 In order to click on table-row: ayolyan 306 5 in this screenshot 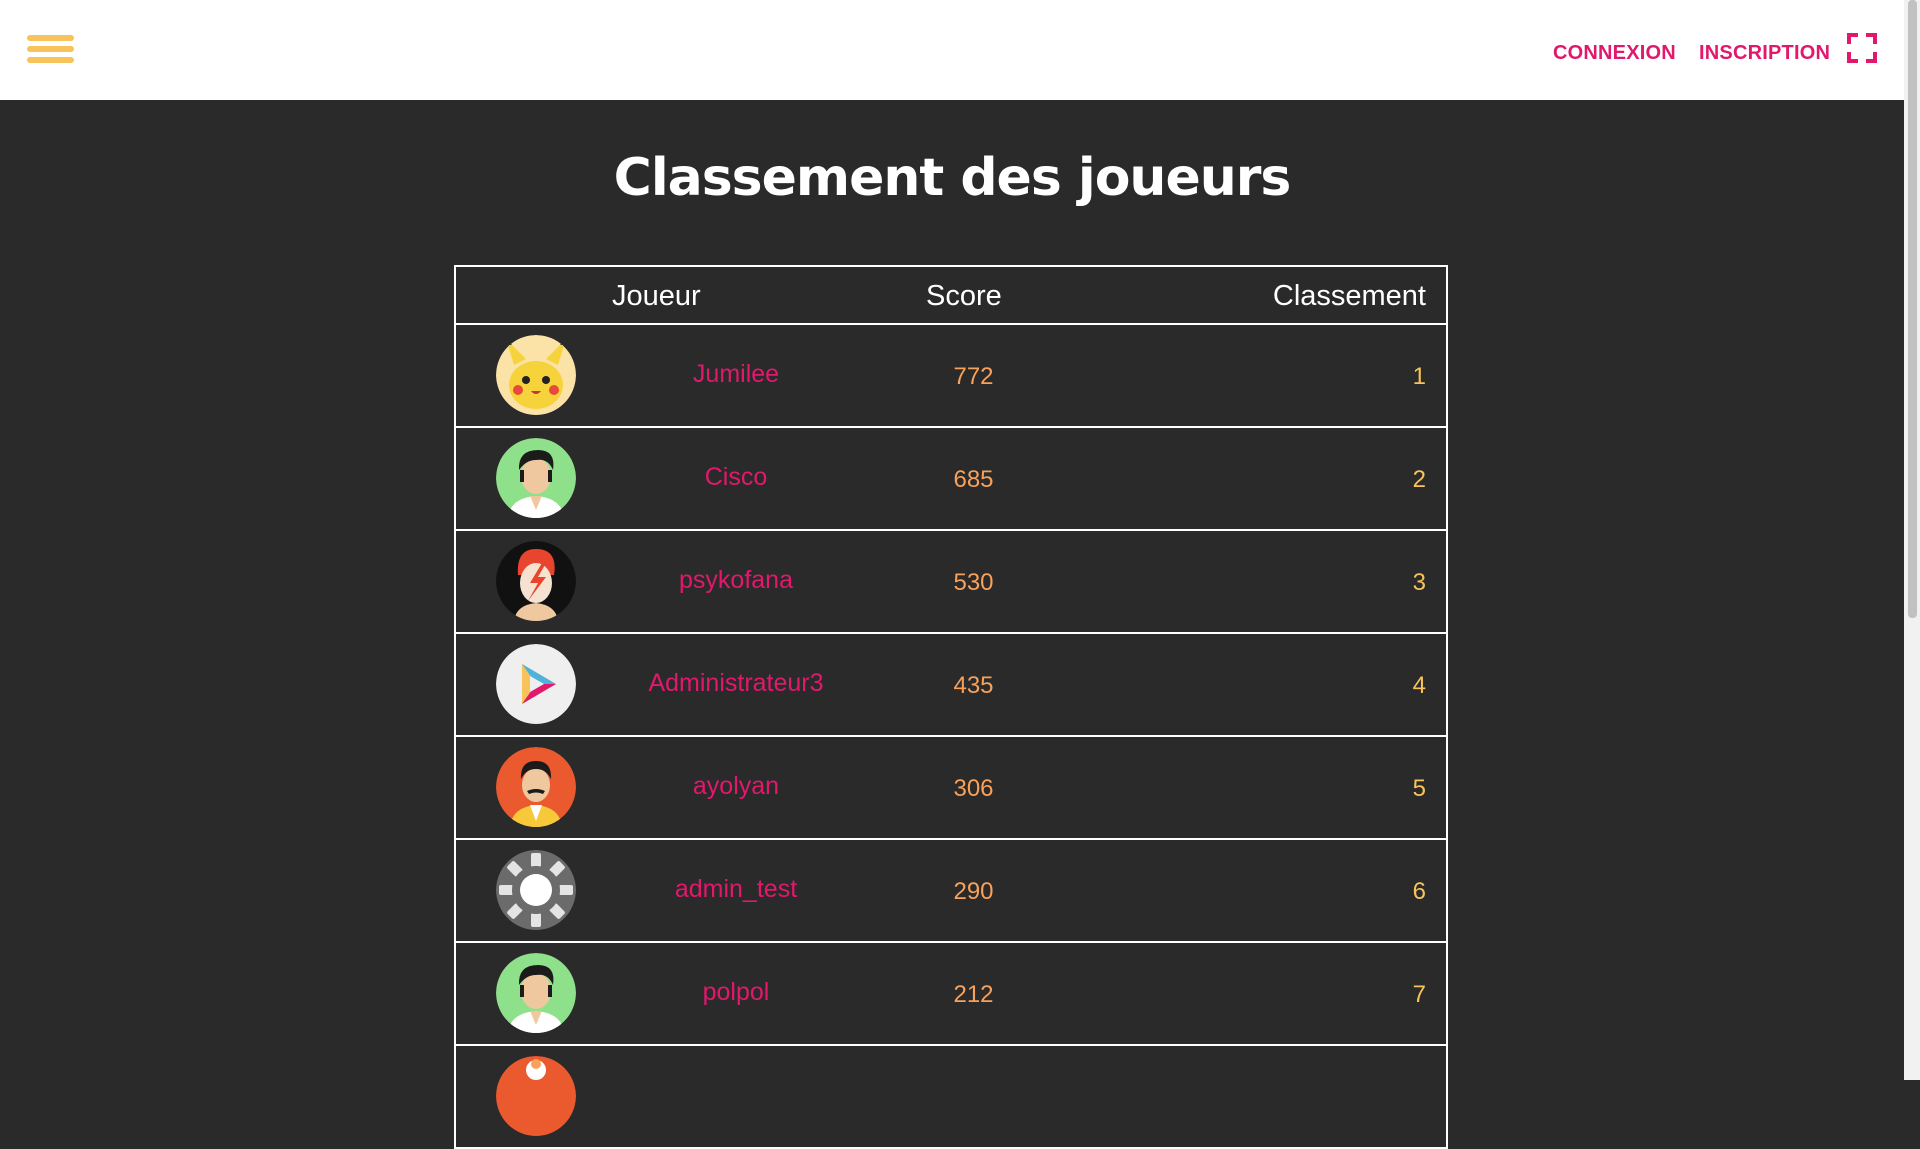, I will do `click(951, 787)`.